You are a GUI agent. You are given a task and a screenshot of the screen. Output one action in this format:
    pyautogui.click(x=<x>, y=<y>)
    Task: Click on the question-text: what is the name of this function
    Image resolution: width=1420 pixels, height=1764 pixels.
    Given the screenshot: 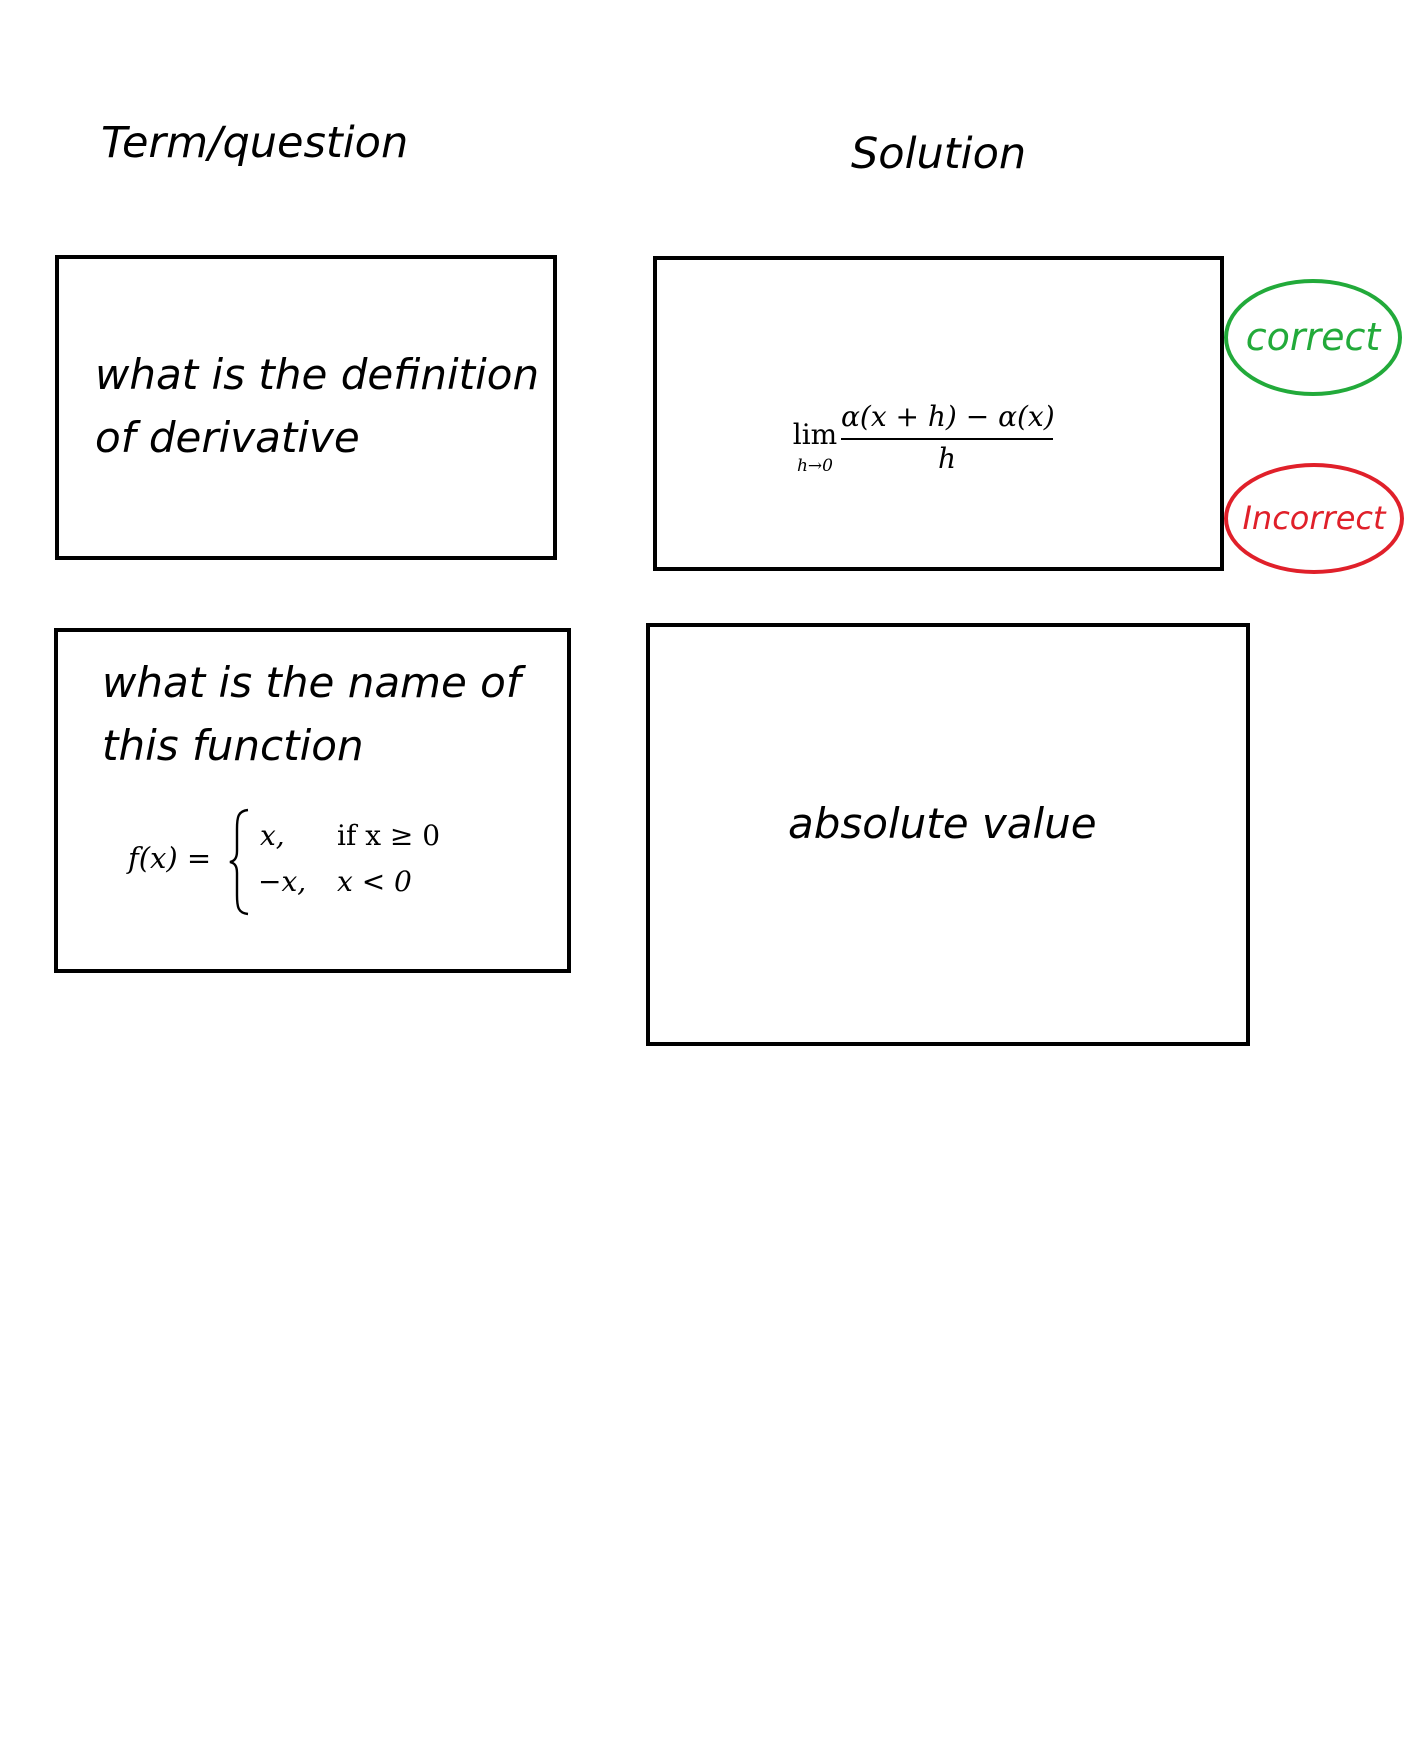 What is the action you would take?
    pyautogui.click(x=311, y=714)
    